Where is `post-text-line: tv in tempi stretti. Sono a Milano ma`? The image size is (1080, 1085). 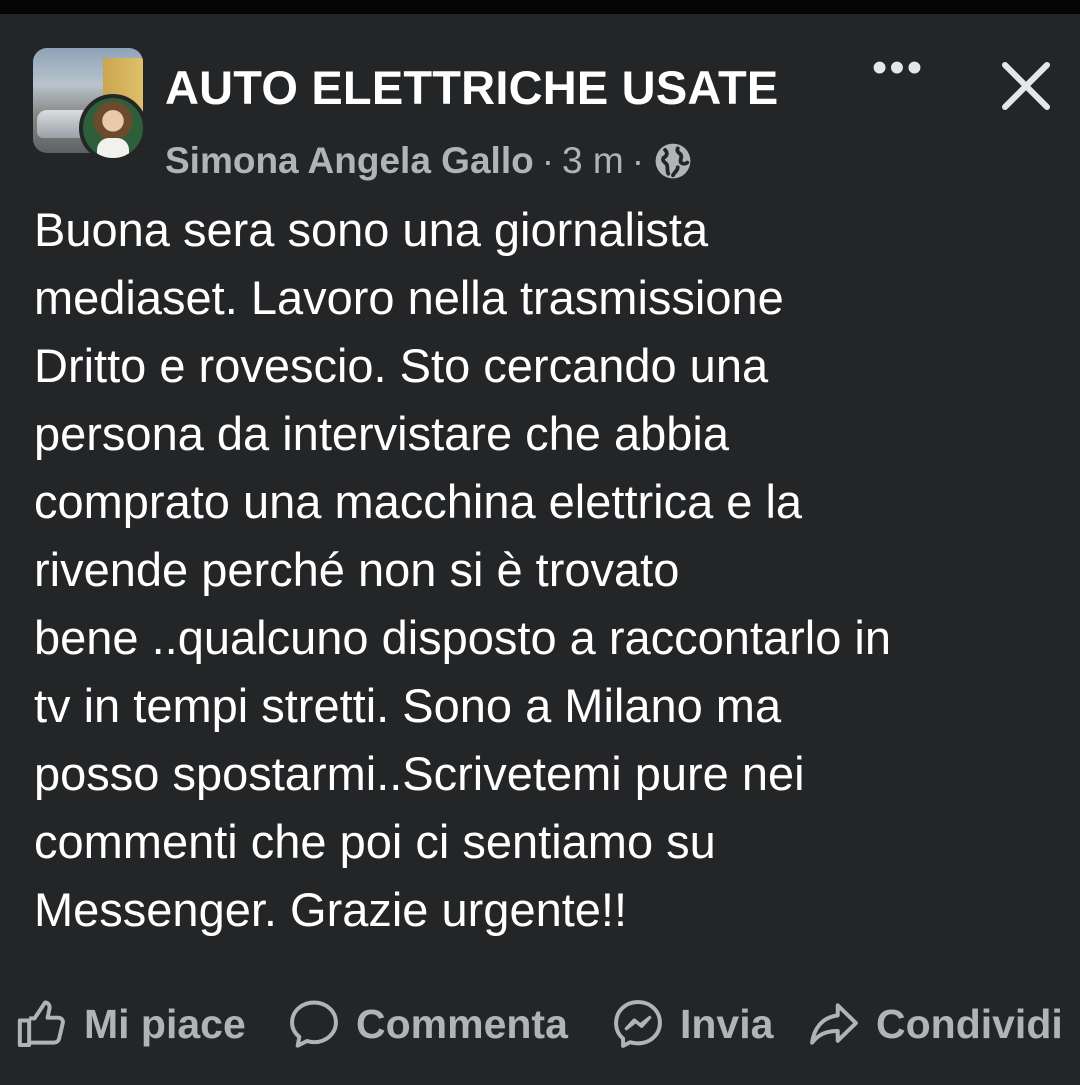 post-text-line: tv in tempi stretti. Sono a Milano ma is located at coordinates (408, 705).